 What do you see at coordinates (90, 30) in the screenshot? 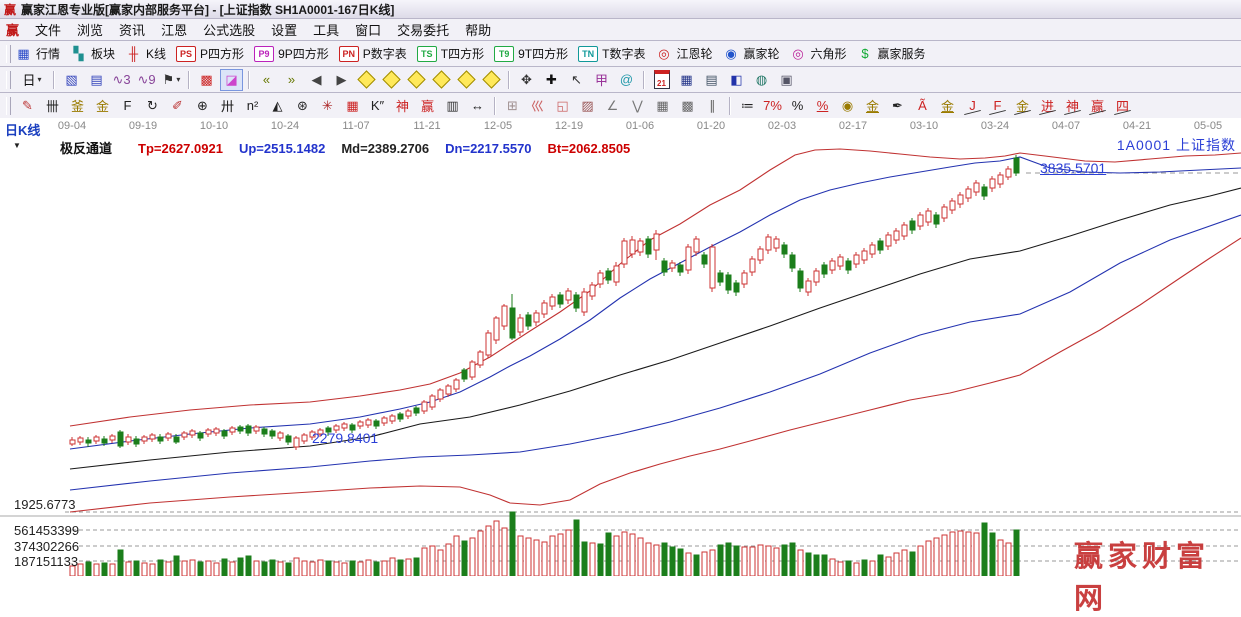
I see `menu-item-1: 浏览` at bounding box center [90, 30].